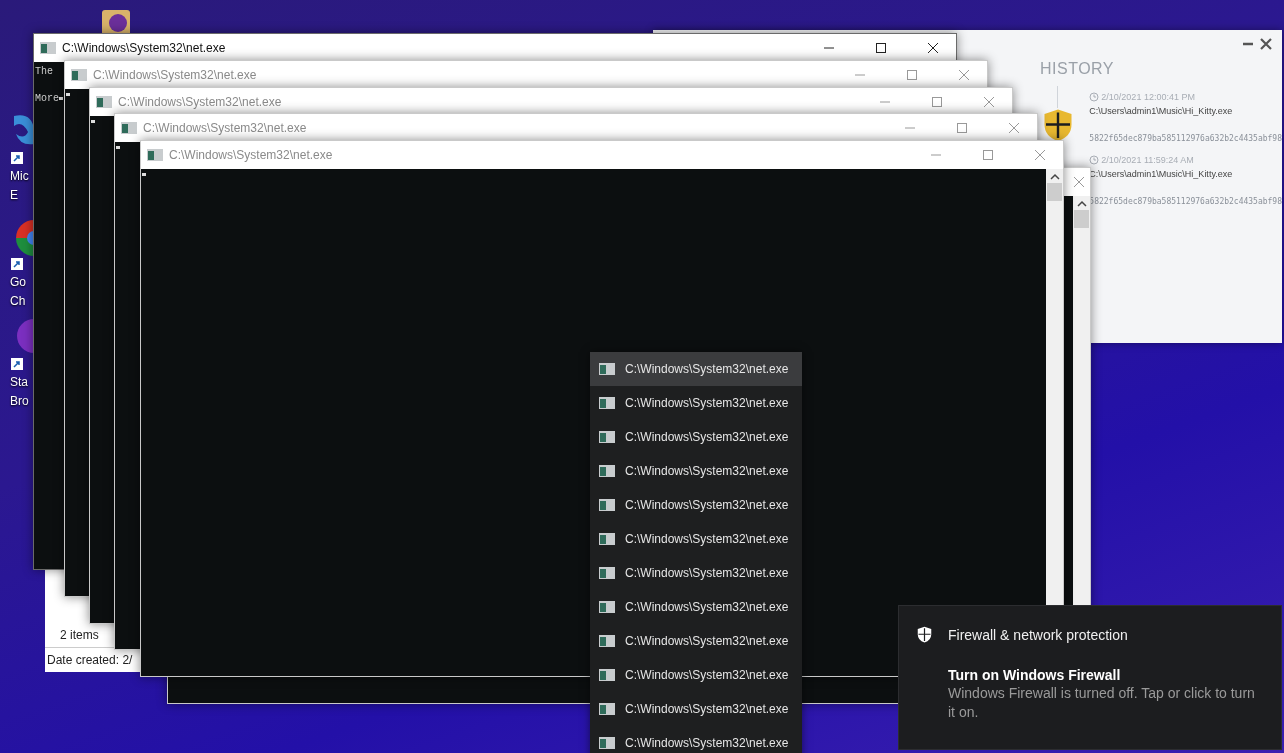  Describe the element at coordinates (1148, 97) in the screenshot. I see `history-timestamp: 2/10/2021 12:00:41 PM` at that location.